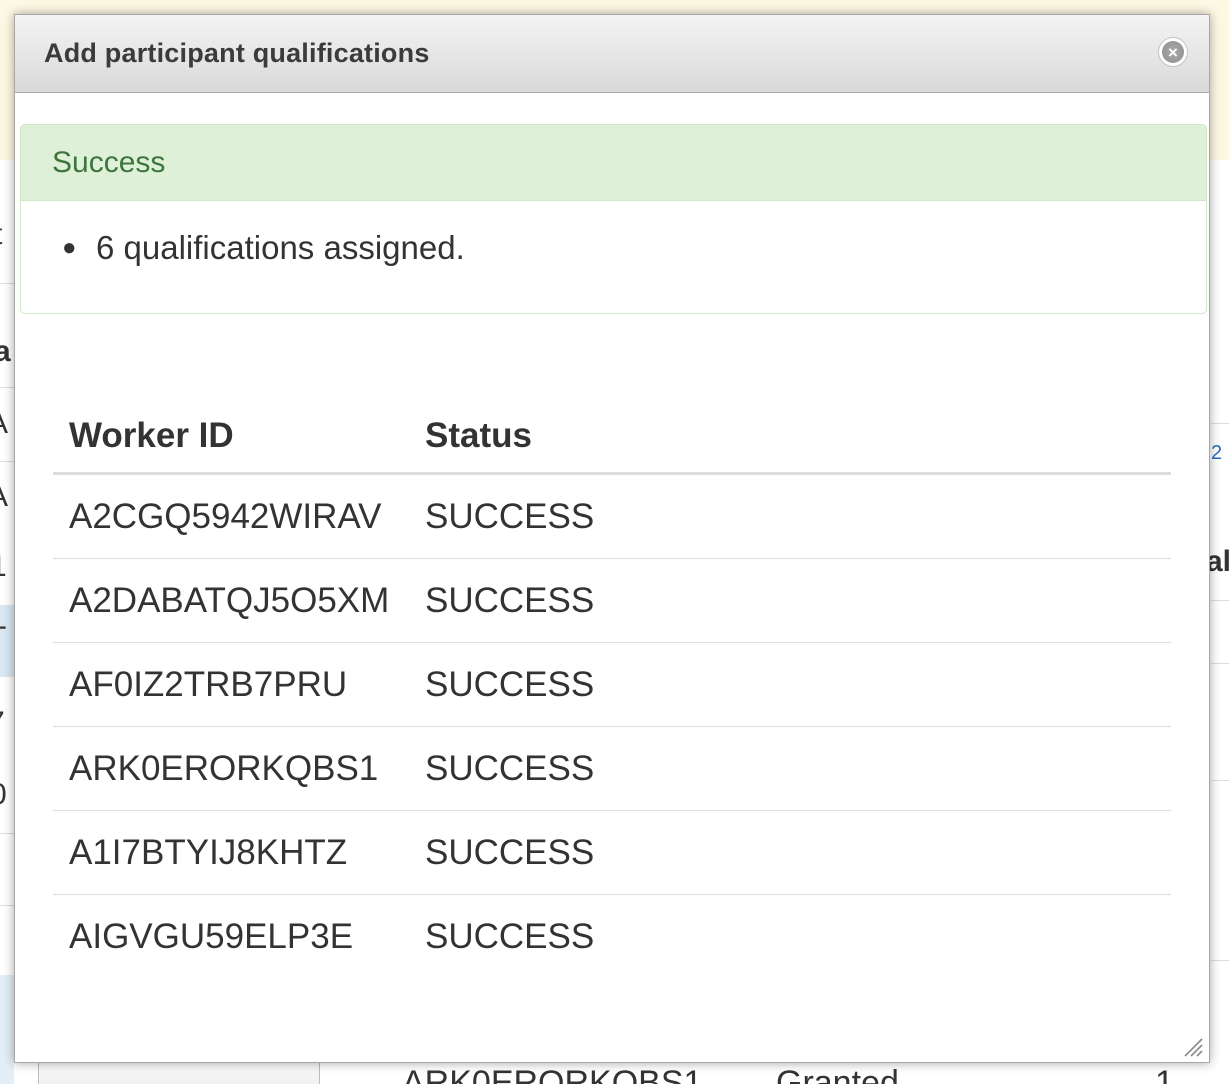 The image size is (1229, 1084). Describe the element at coordinates (231, 852) in the screenshot. I see `worker-id-cell: A1I7BTYIJ8KHTZ` at that location.